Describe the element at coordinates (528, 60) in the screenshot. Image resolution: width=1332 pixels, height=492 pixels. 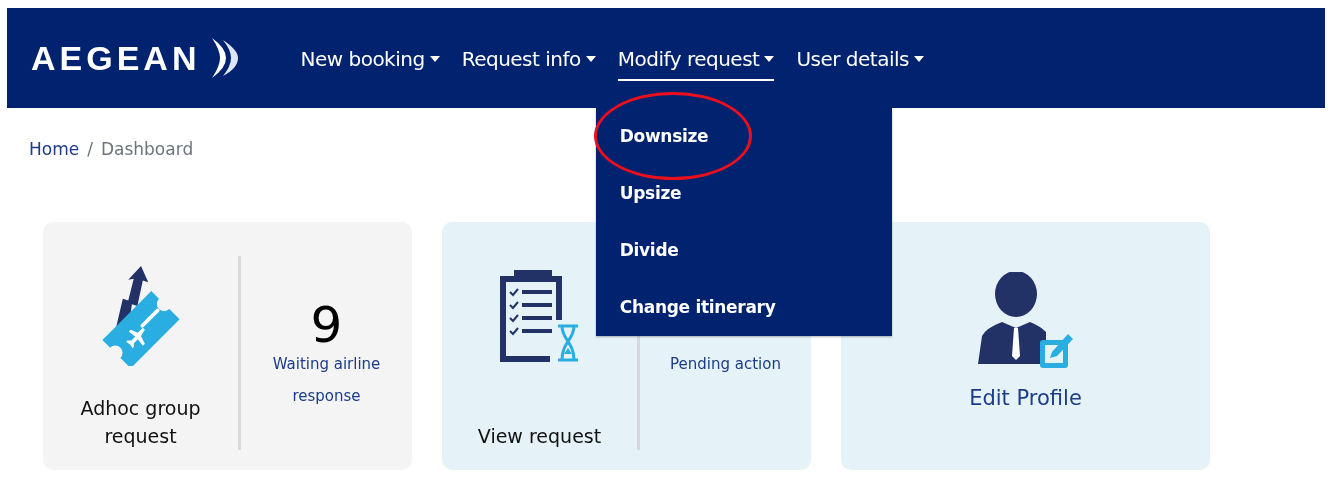
I see `nav-menu-button: Request info` at that location.